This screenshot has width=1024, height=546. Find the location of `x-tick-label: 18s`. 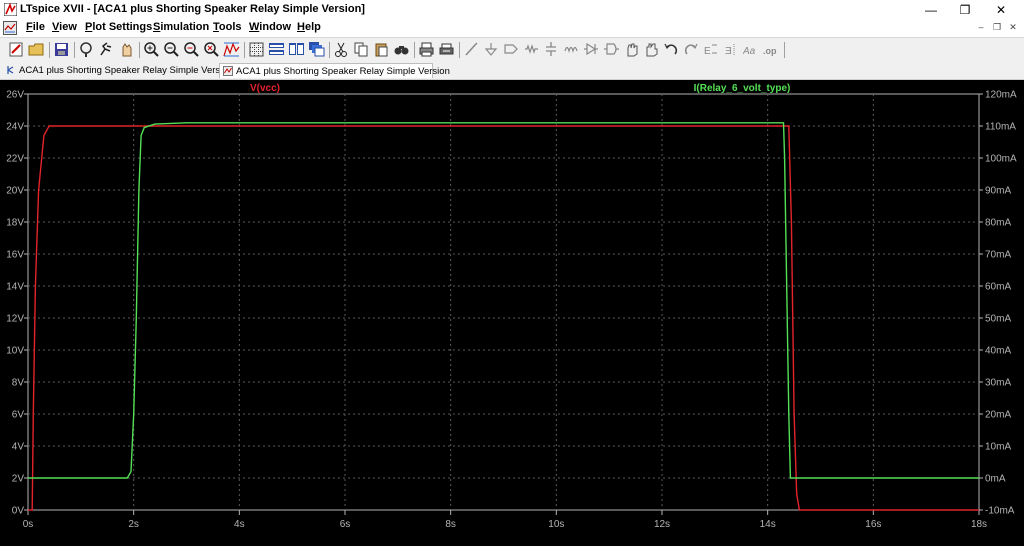

x-tick-label: 18s is located at coordinates (979, 524).